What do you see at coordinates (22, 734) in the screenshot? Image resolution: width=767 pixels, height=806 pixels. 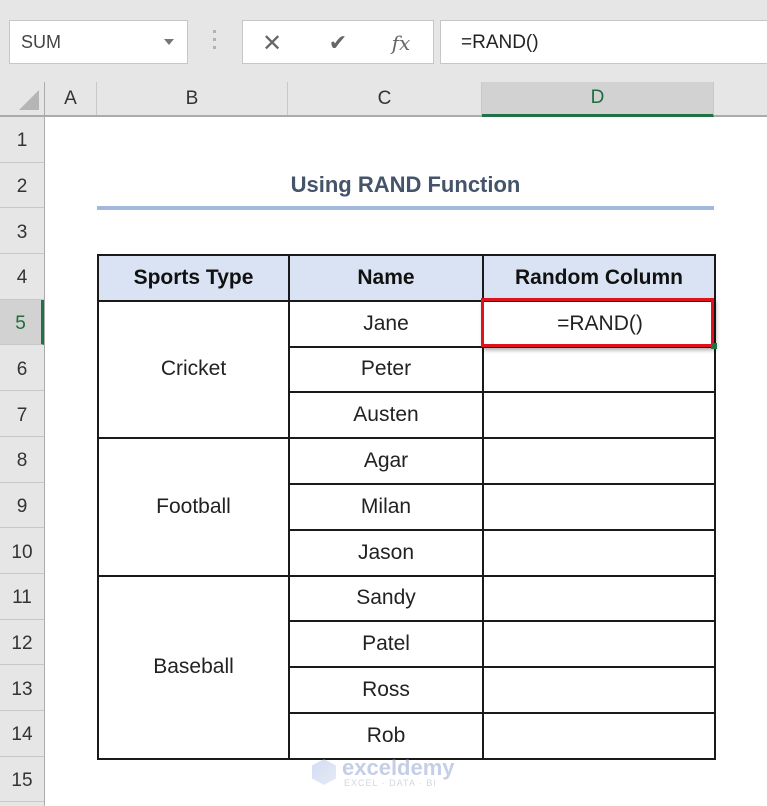 I see `row-header-14: 14` at bounding box center [22, 734].